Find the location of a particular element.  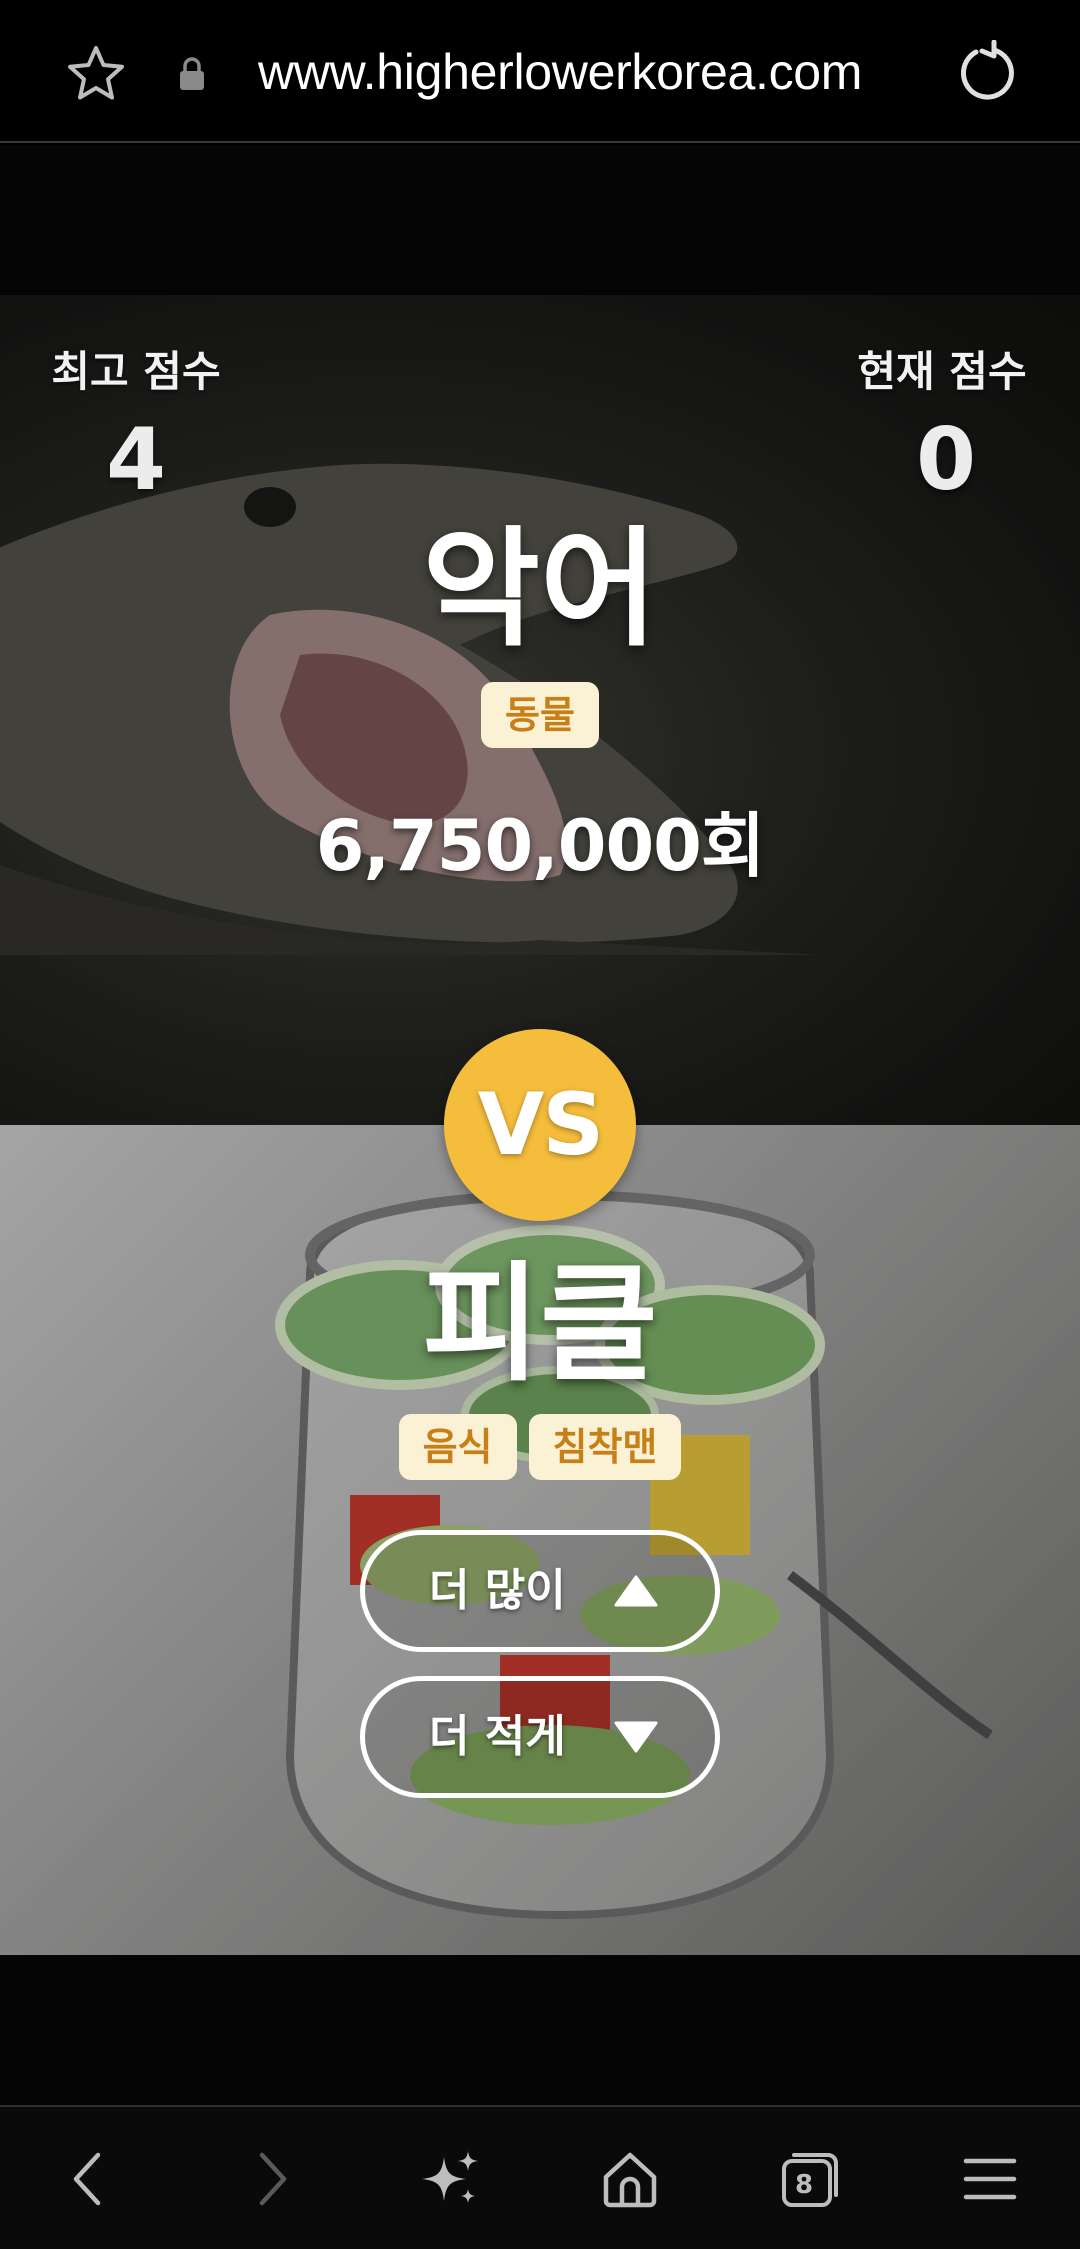

lower-button: 더 적게 is located at coordinates (540, 1737).